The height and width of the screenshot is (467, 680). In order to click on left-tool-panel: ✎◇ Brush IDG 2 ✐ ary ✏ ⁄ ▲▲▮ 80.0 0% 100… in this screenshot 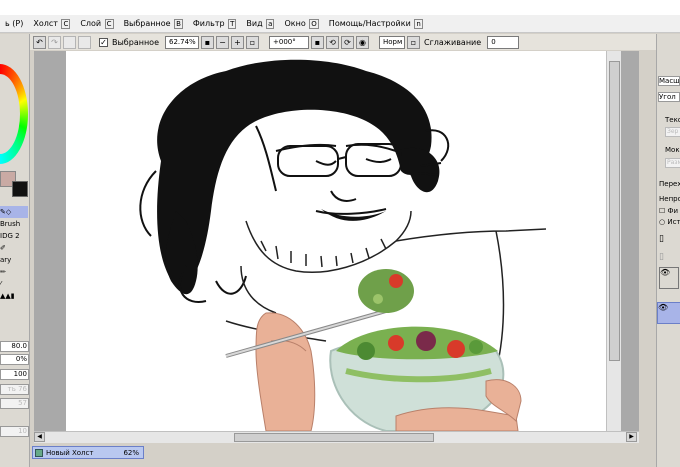, I will do `click(15, 250)`.